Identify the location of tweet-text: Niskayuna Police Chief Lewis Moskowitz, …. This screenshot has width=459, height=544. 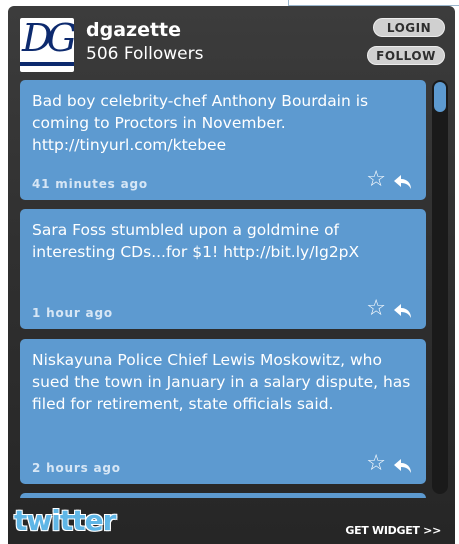
(221, 382).